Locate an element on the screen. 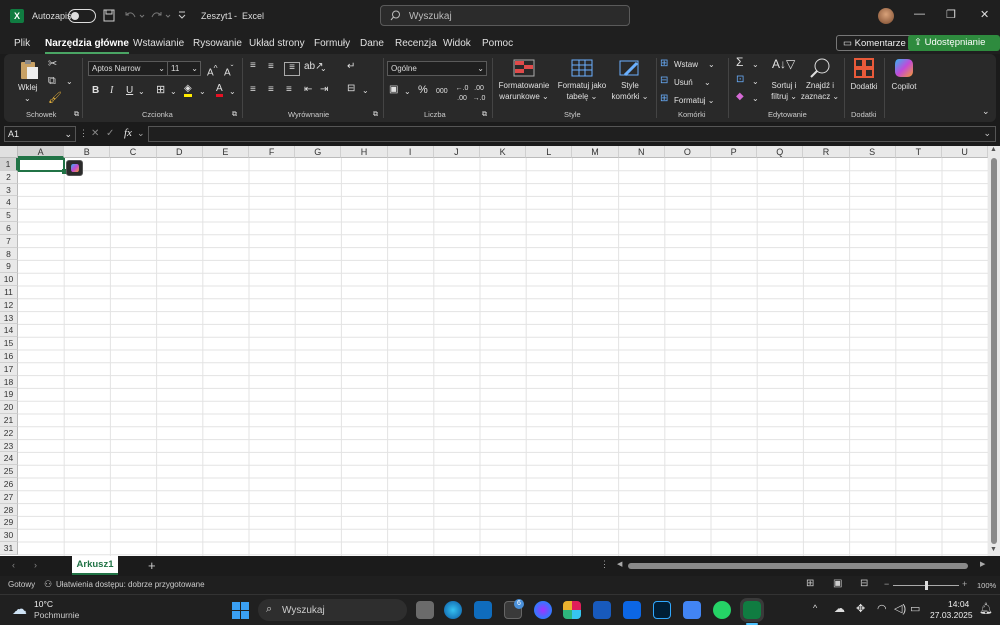 This screenshot has height=625, width=1000. row-header-30: 30 is located at coordinates (9, 535).